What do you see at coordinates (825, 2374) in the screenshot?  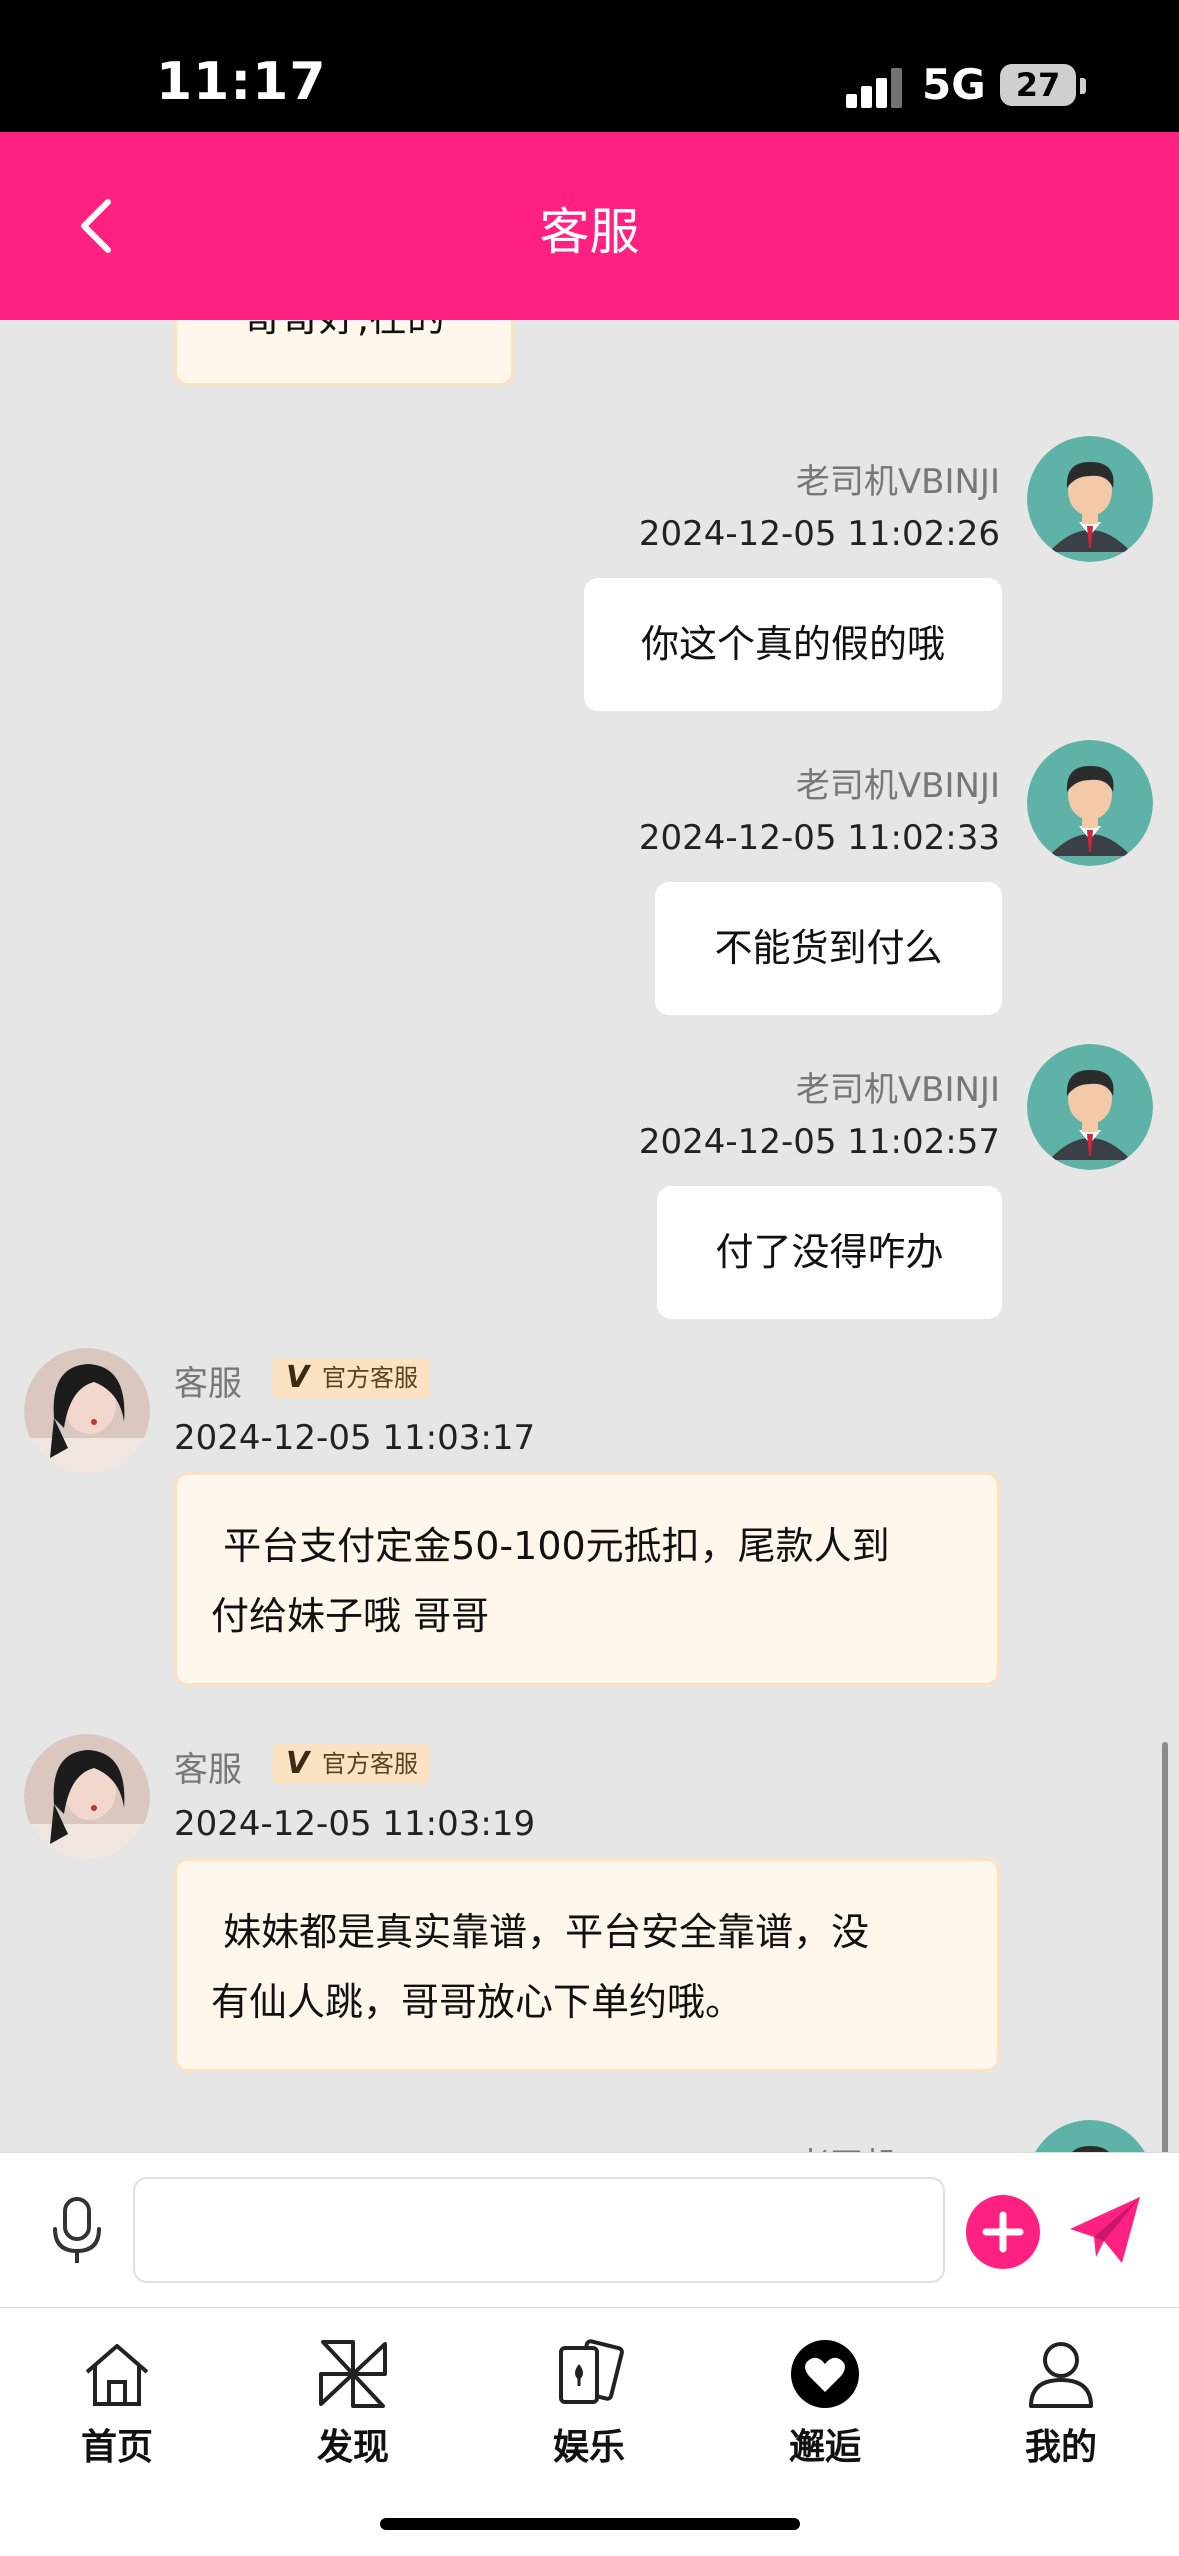 I see `heart-icon` at bounding box center [825, 2374].